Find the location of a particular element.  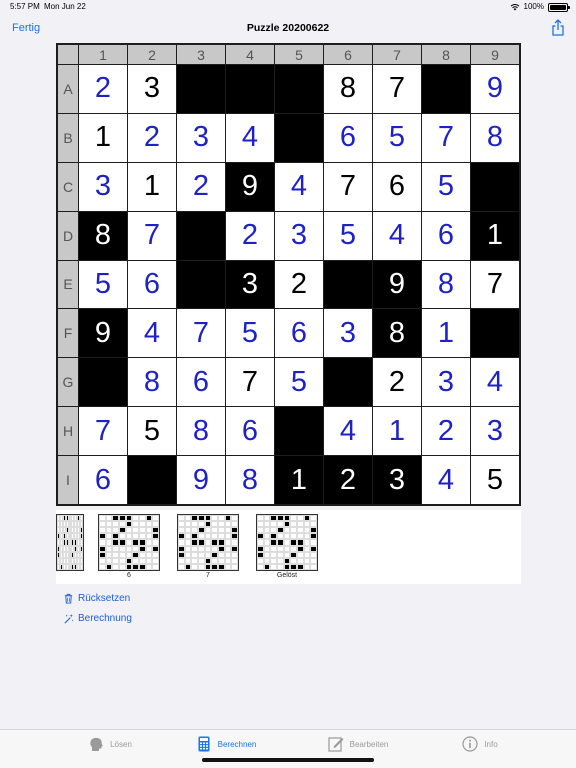

history-thumbnail is located at coordinates (70, 543).